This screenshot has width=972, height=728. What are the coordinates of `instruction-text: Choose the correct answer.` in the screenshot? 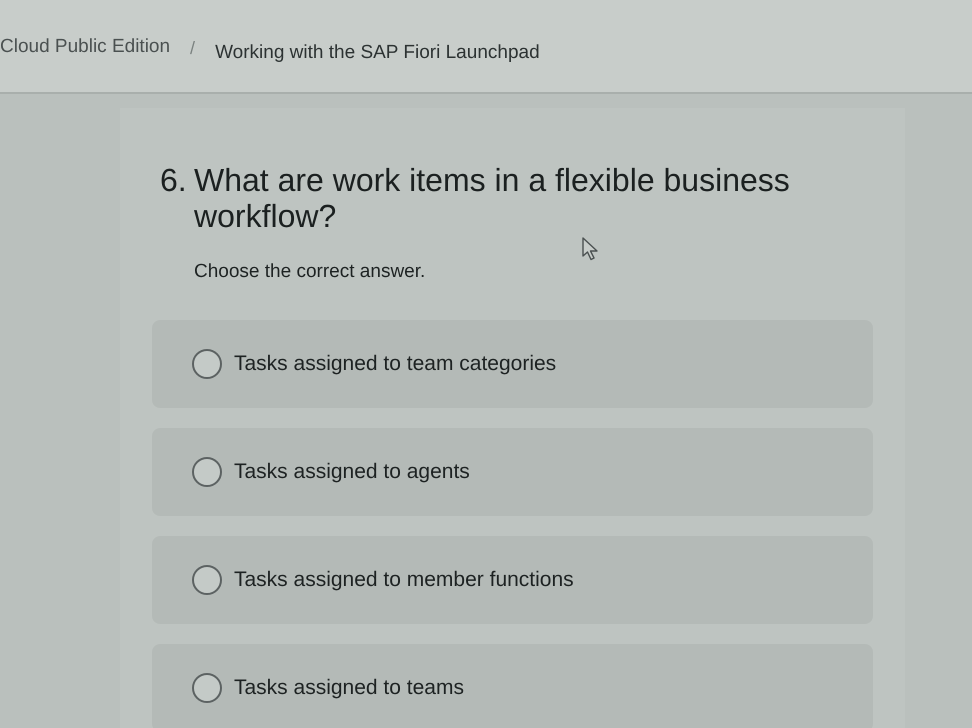 It's located at (310, 272).